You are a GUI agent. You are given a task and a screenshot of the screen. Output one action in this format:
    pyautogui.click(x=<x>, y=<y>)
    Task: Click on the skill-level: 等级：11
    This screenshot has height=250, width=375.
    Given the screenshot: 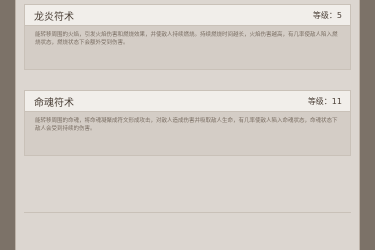 What is the action you would take?
    pyautogui.click(x=324, y=101)
    